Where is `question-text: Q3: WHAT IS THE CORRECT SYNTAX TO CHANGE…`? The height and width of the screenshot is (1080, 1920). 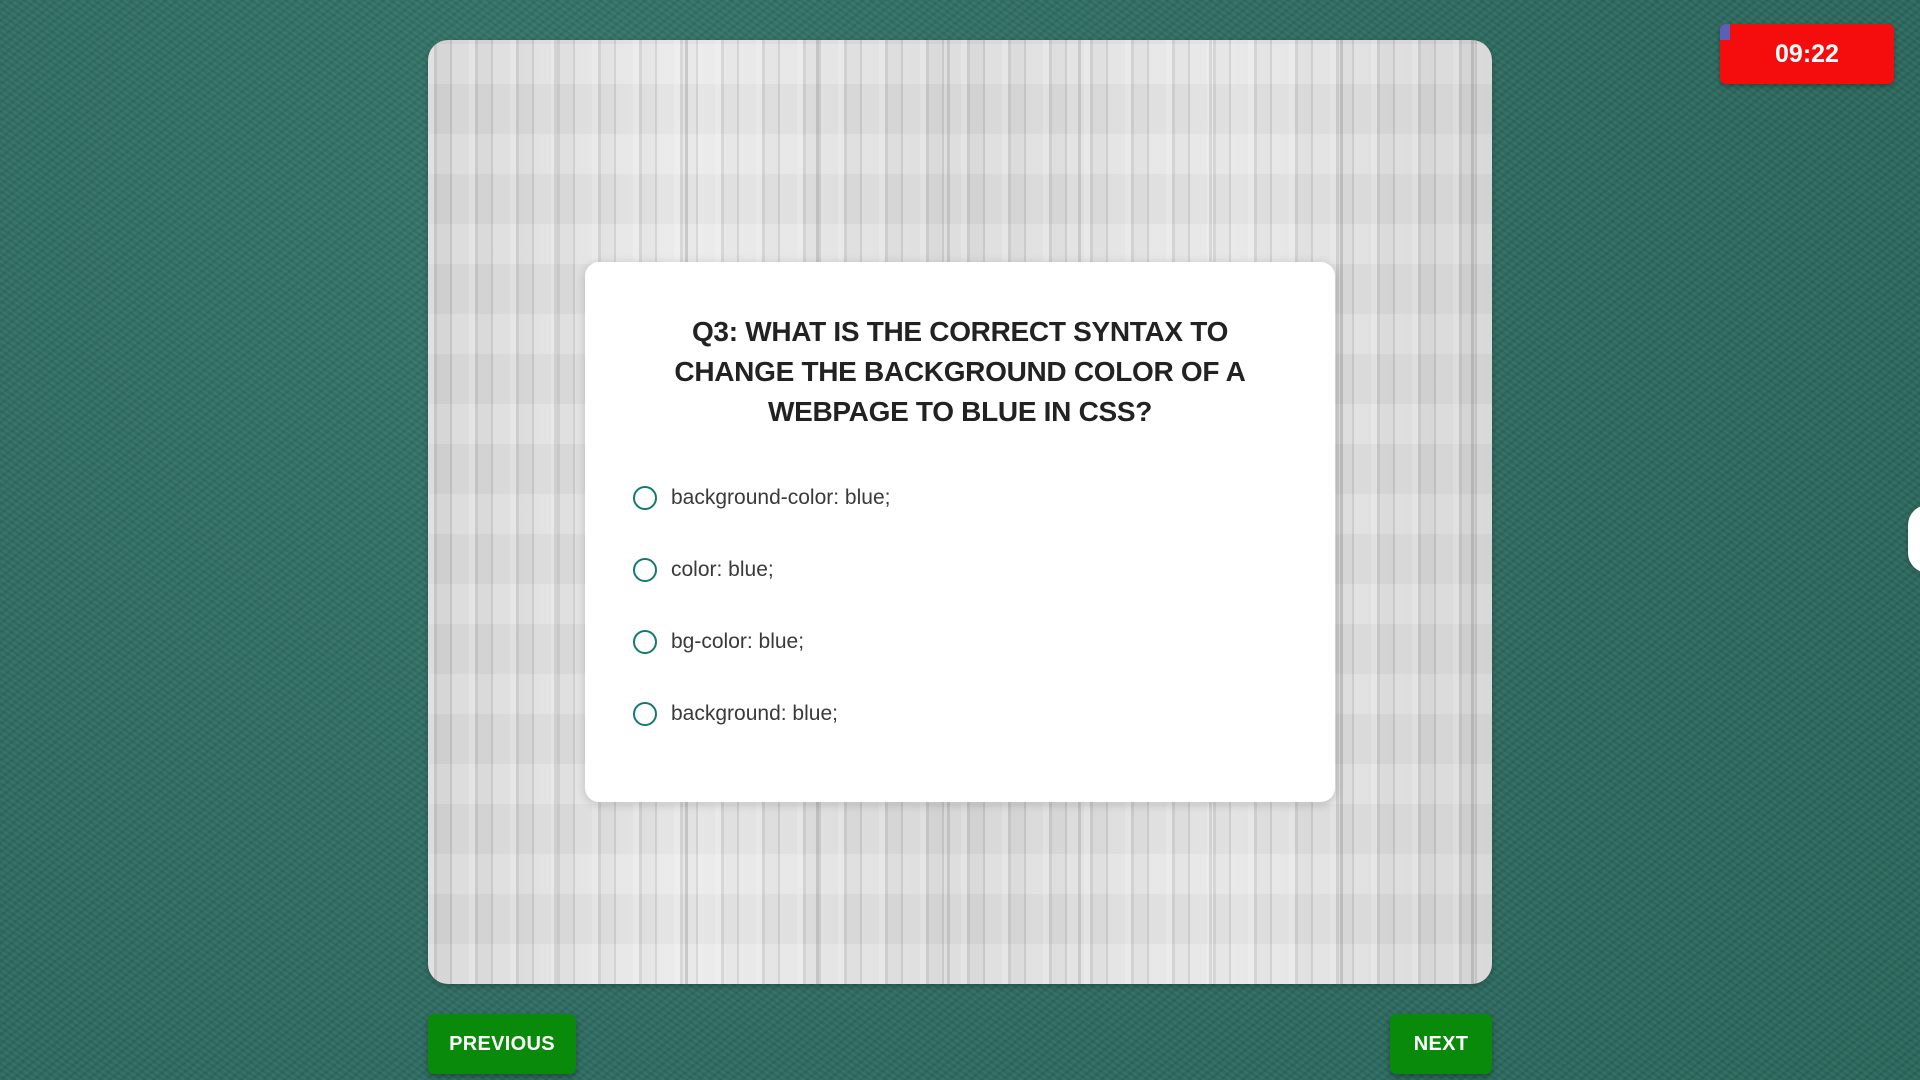
question-text: Q3: WHAT IS THE CORRECT SYNTAX TO CHANGE… is located at coordinates (960, 371).